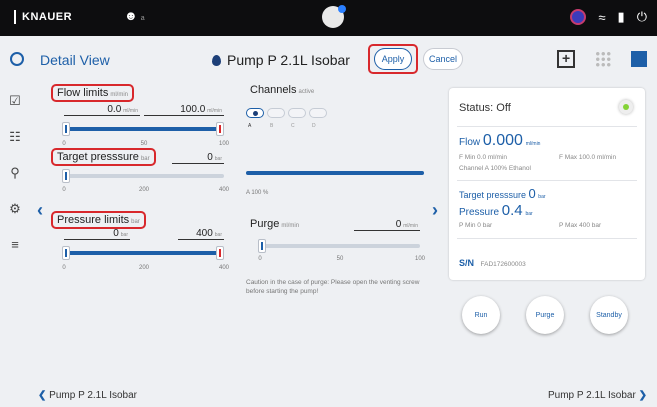 This screenshot has width=657, height=407. What do you see at coordinates (216, 60) in the screenshot?
I see `pump-drop-icon` at bounding box center [216, 60].